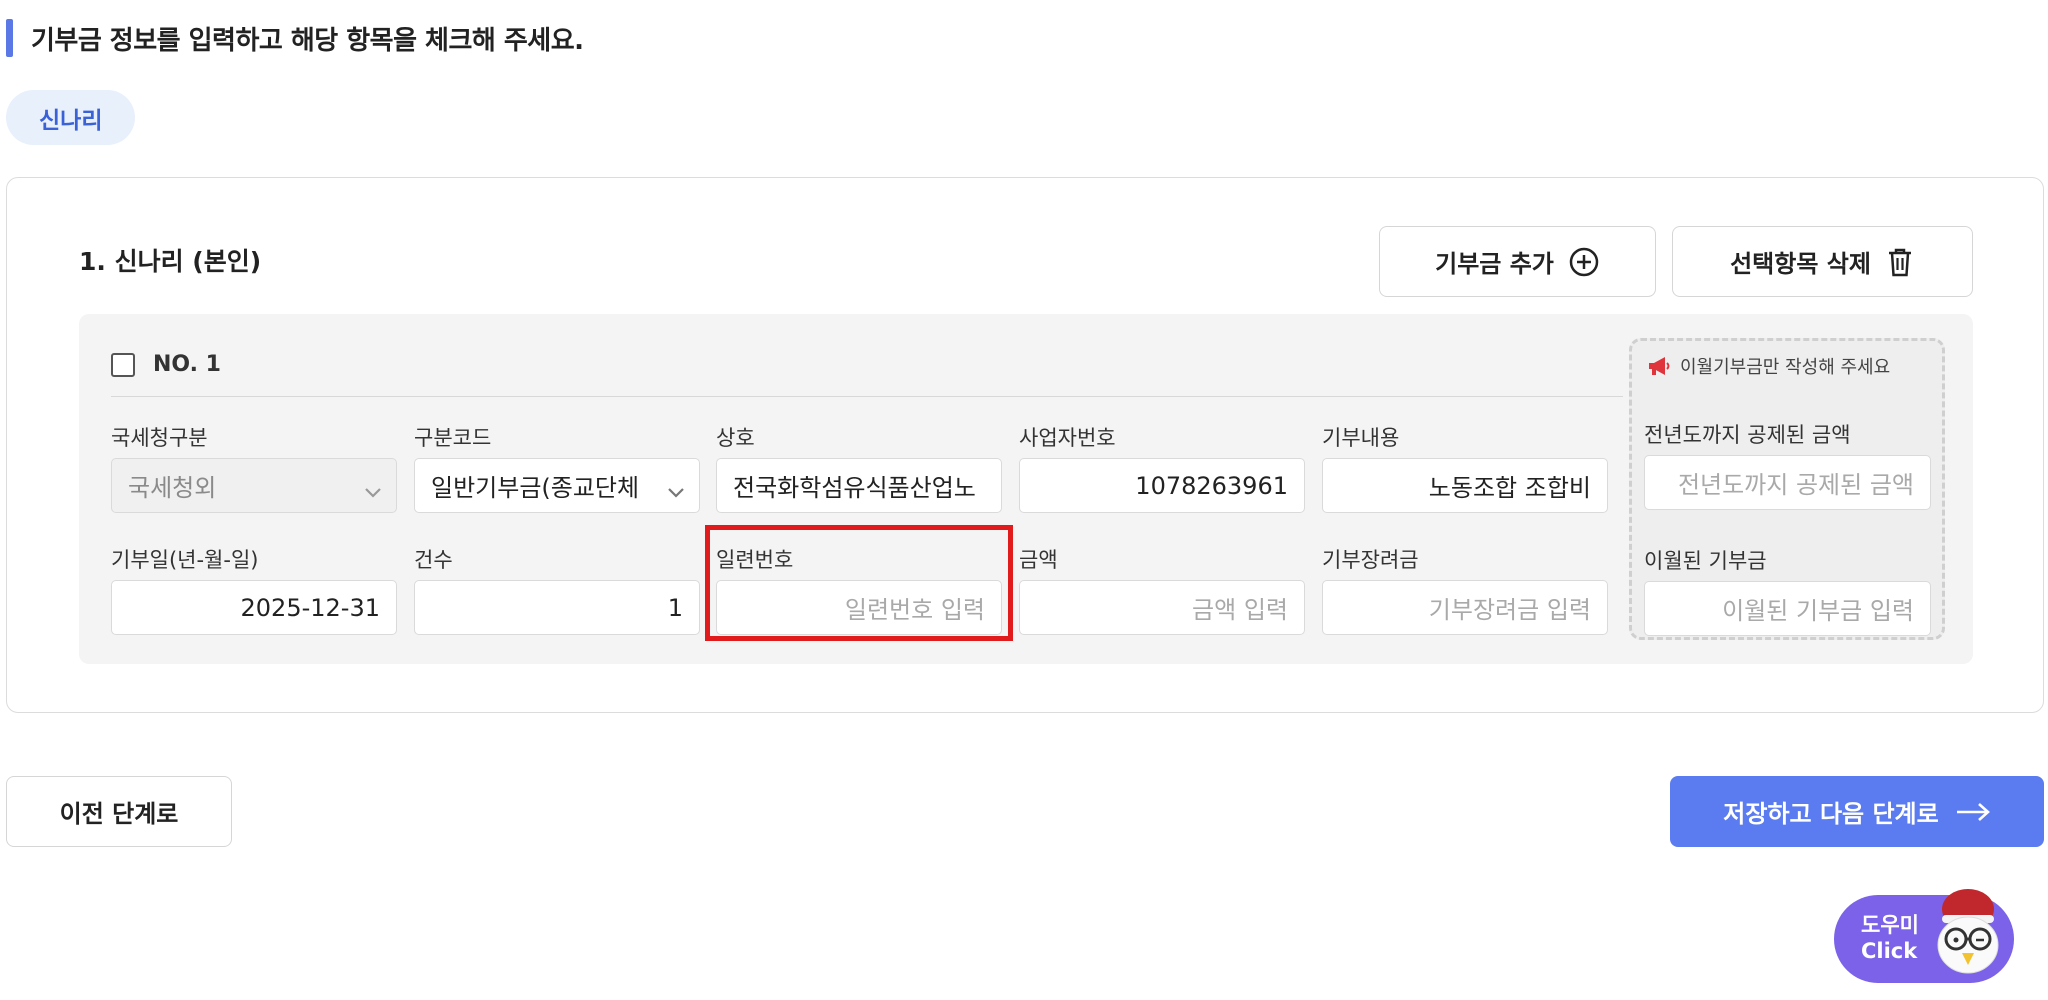 This screenshot has width=2048, height=1000. What do you see at coordinates (1818, 611) in the screenshot?
I see `carried-donation-placeholder: 이월된 기부금 입력` at bounding box center [1818, 611].